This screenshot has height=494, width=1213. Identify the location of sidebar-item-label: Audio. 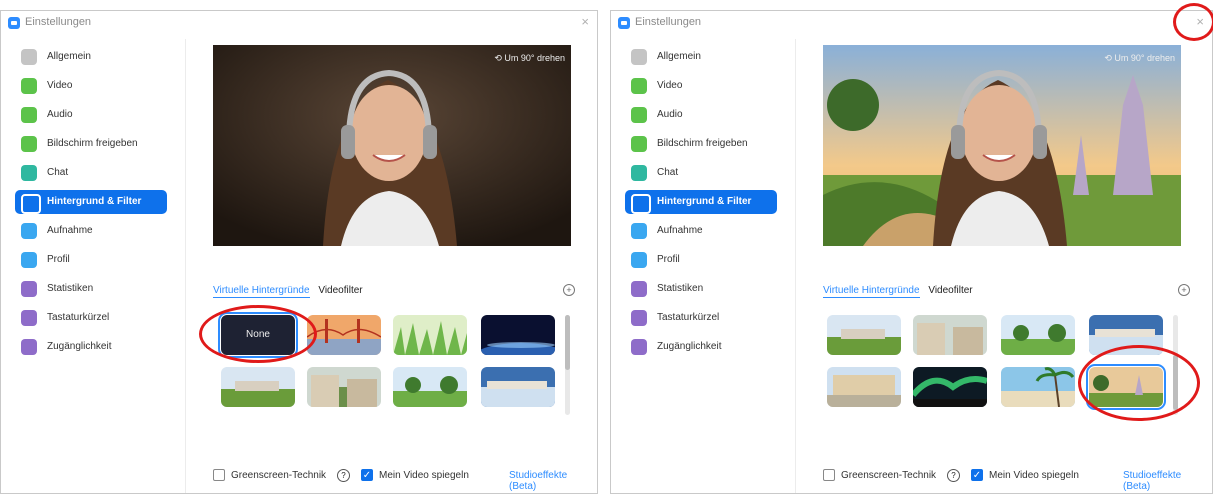
(60, 114).